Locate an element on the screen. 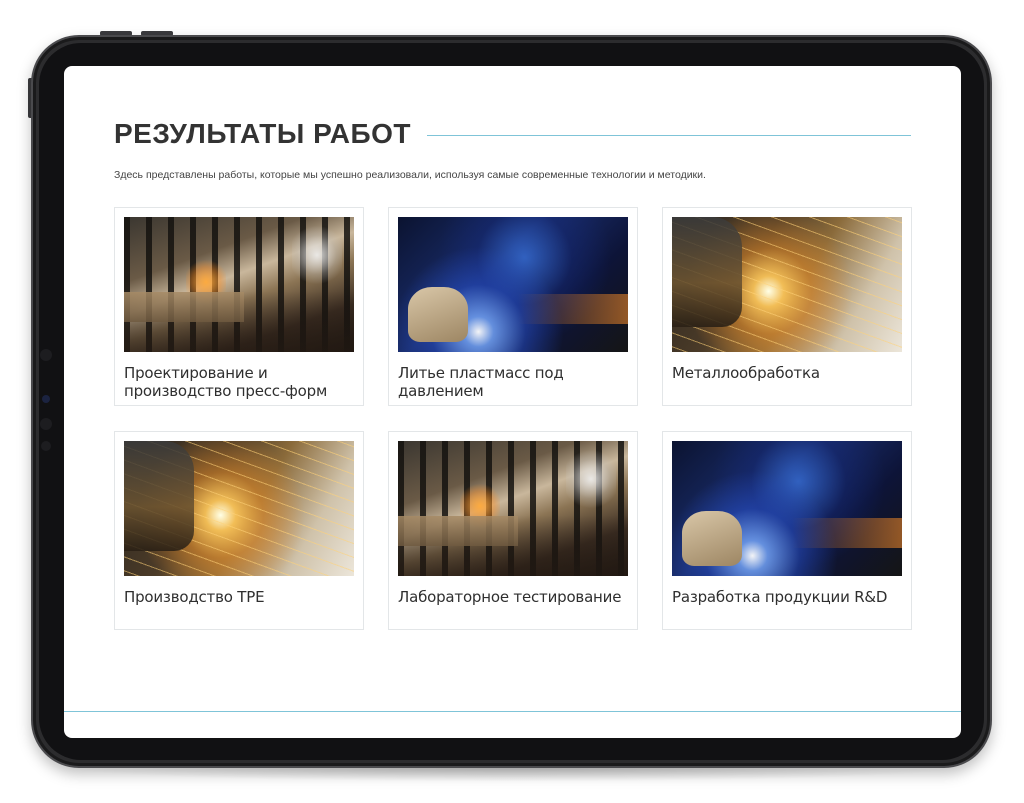  work-card-title: Металлообработка is located at coordinates (746, 373).